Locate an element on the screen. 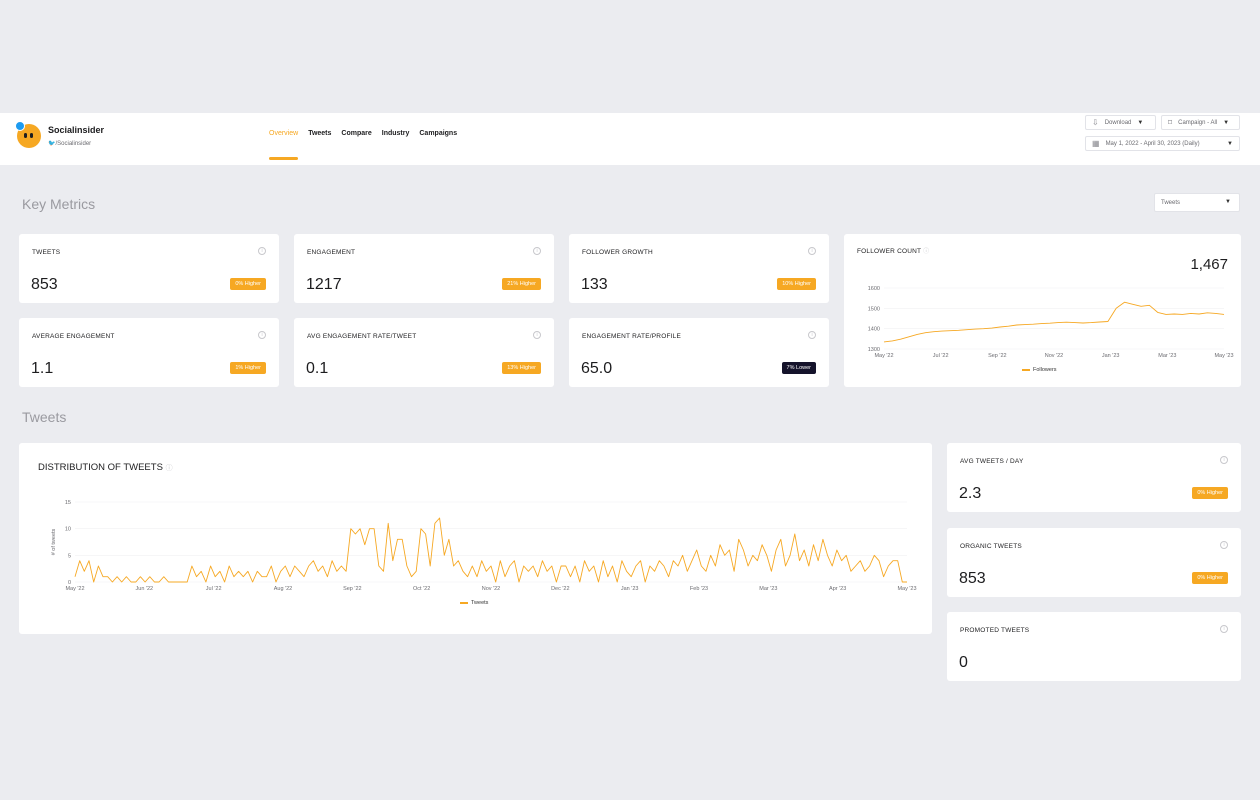 The image size is (1260, 800). metric-label: PROMOTED TWEETS is located at coordinates (995, 630).